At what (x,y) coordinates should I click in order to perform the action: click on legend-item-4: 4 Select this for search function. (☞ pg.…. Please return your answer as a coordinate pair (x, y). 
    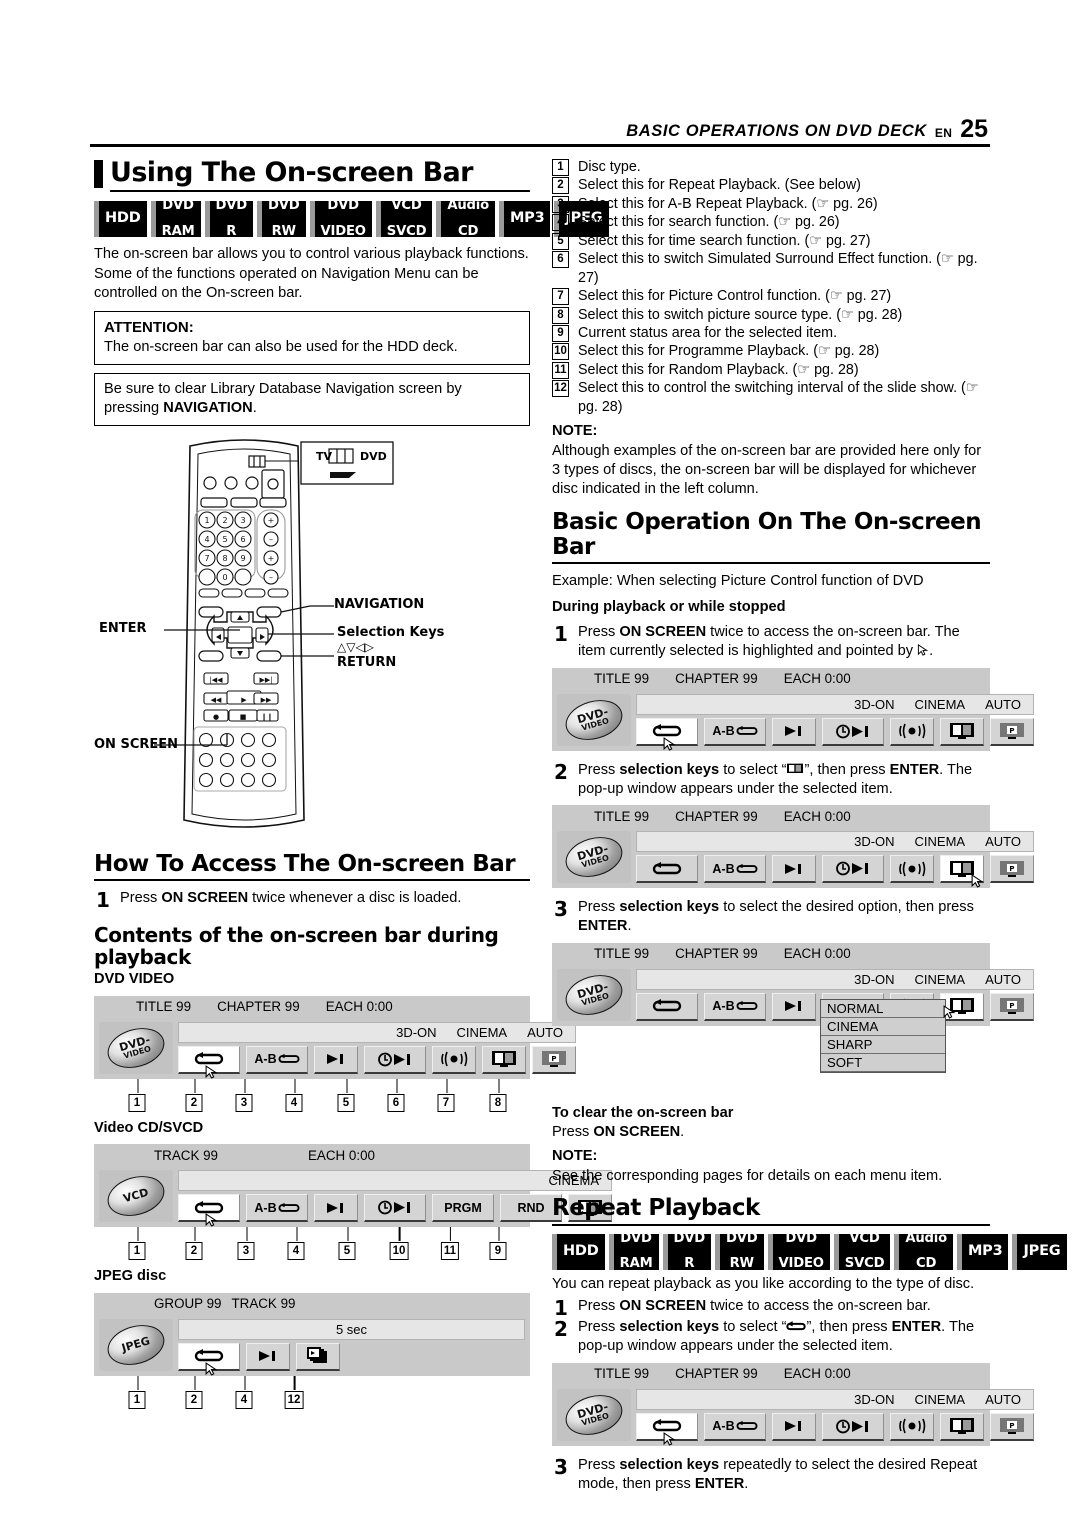
    Looking at the image, I should click on (771, 222).